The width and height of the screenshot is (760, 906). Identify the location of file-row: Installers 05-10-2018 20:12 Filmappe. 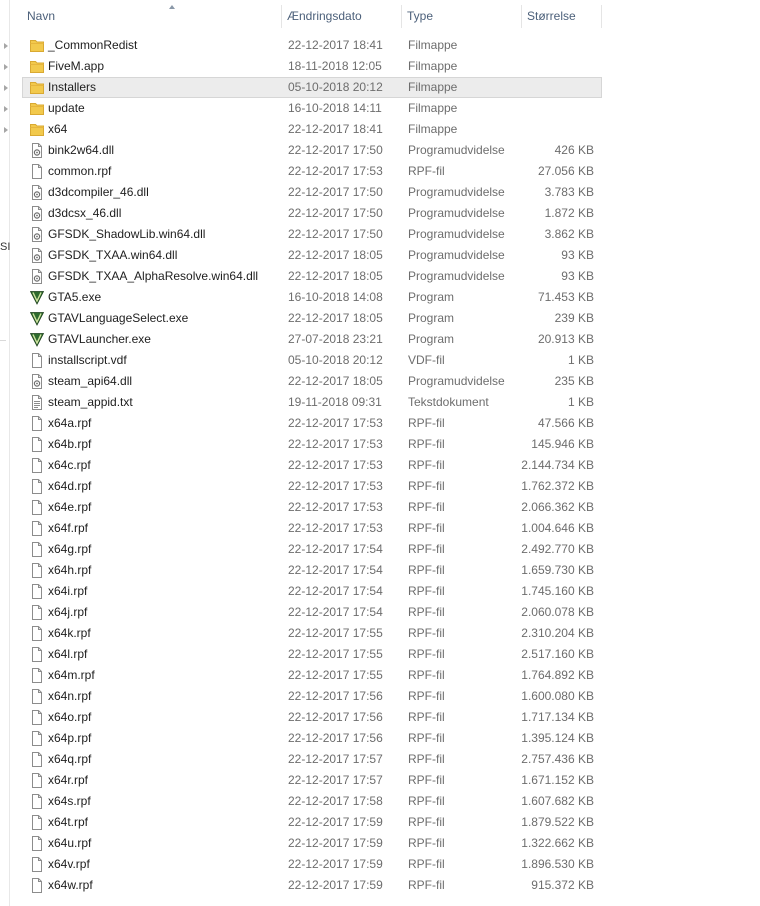
(303, 87).